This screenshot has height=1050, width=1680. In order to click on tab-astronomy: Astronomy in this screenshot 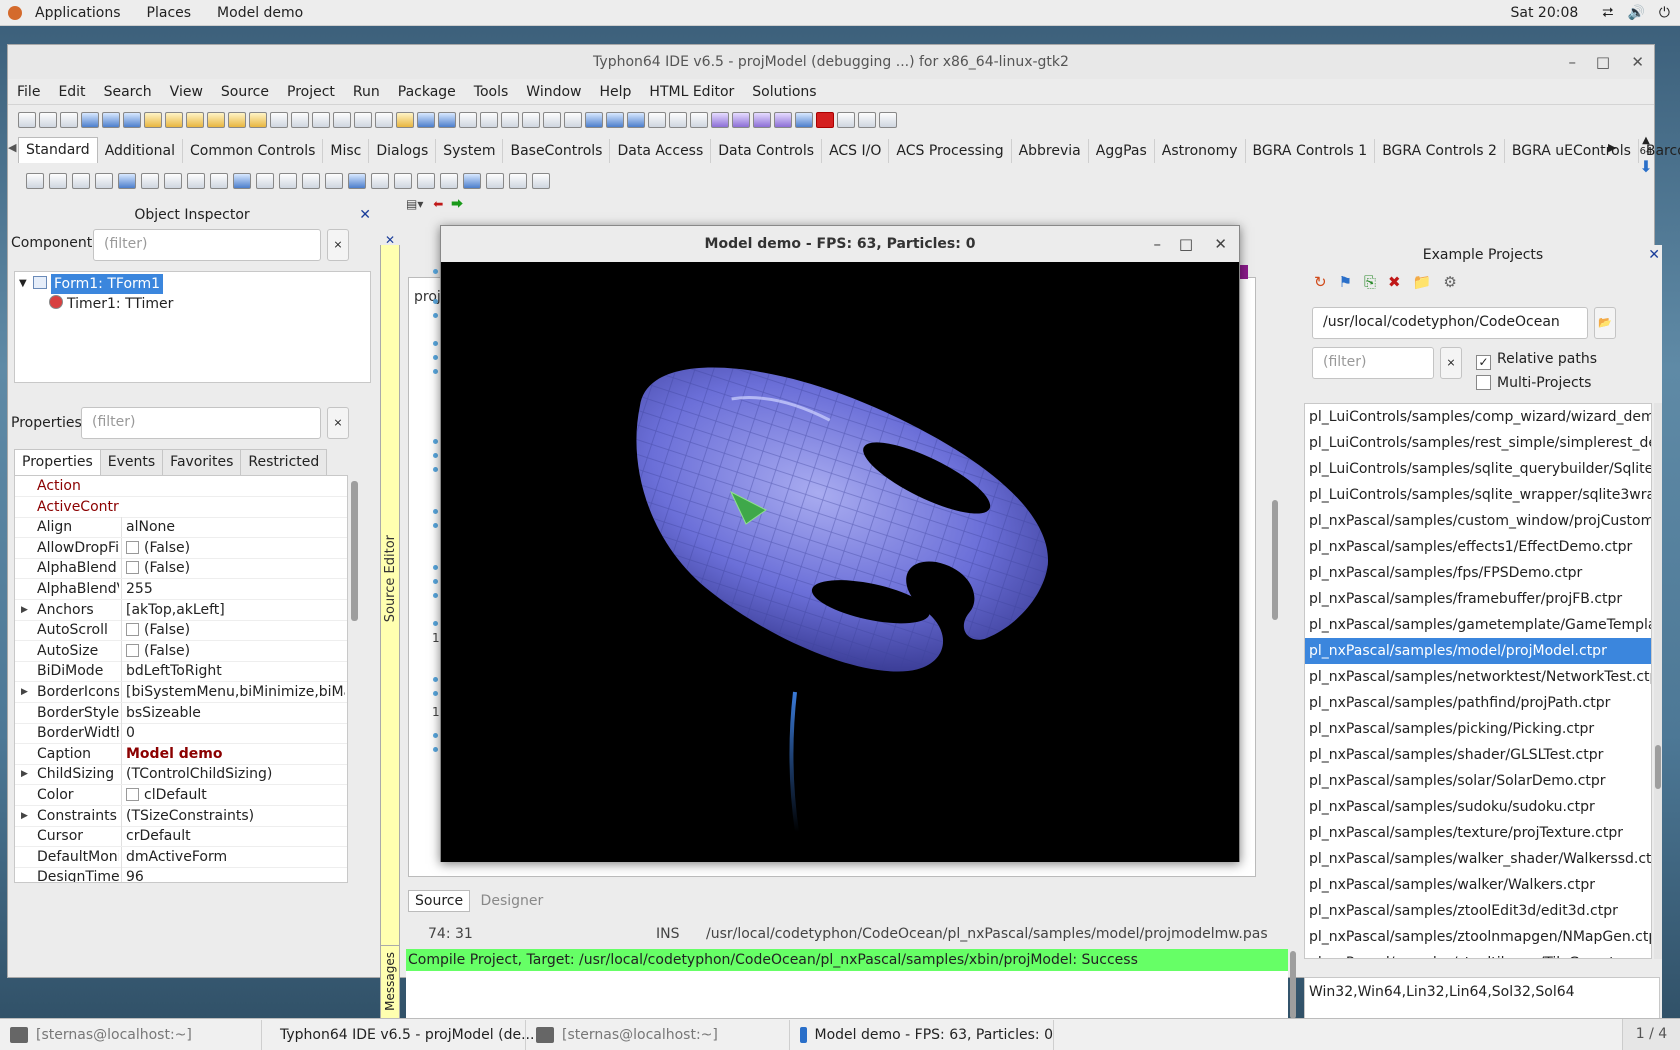, I will do `click(1200, 151)`.